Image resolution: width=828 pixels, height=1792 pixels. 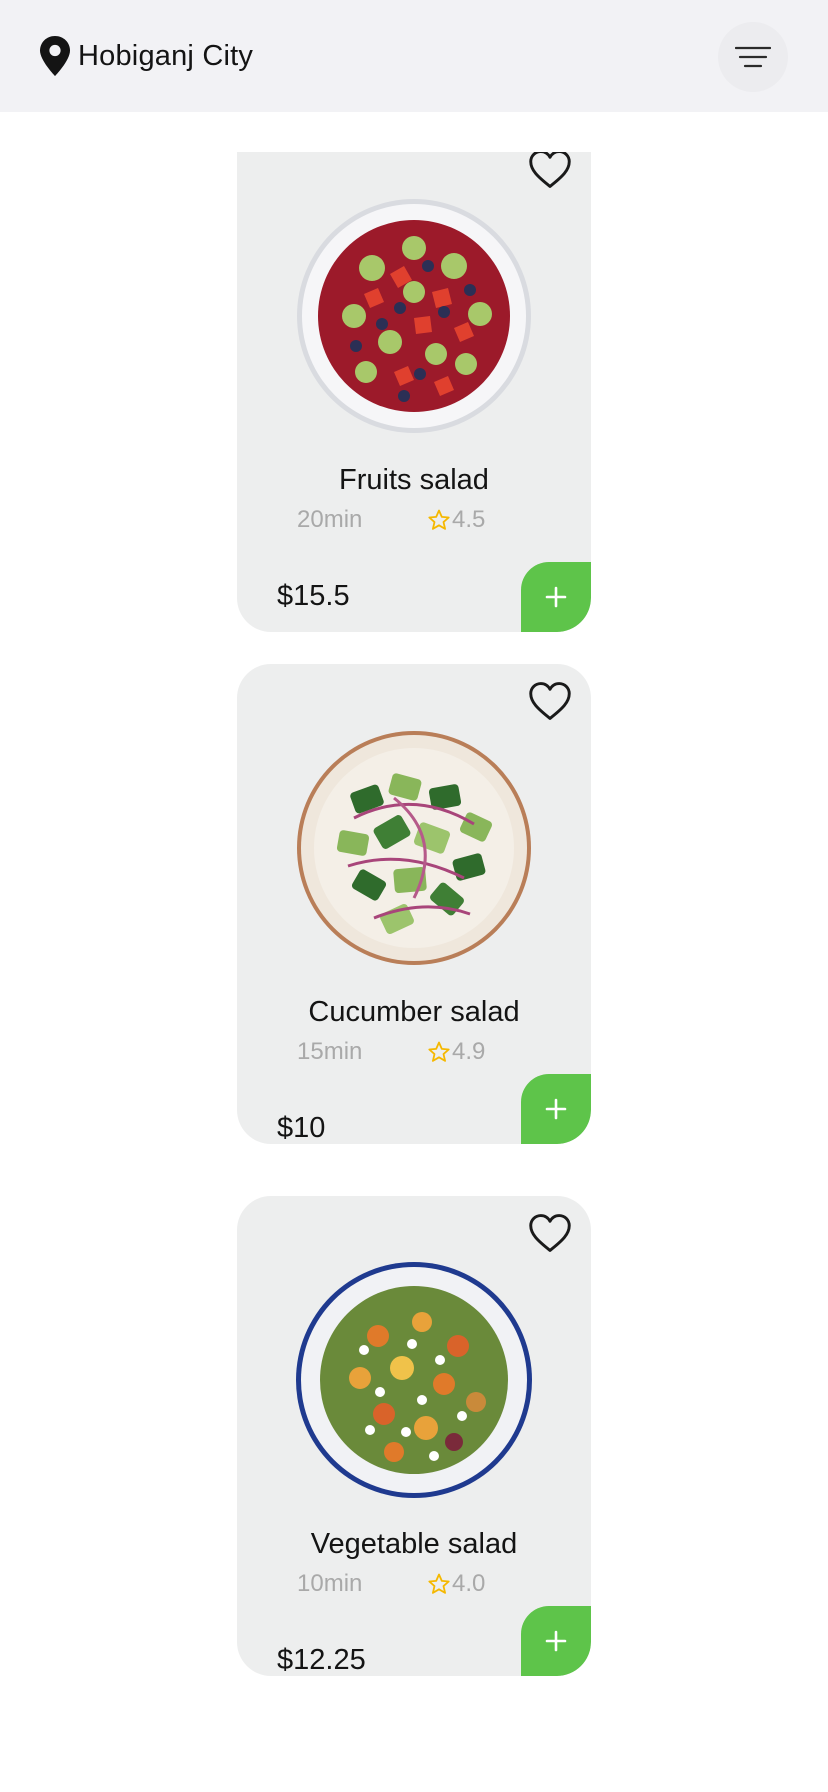 What do you see at coordinates (397, 1053) in the screenshot?
I see `food-meta: 15min 4.9` at bounding box center [397, 1053].